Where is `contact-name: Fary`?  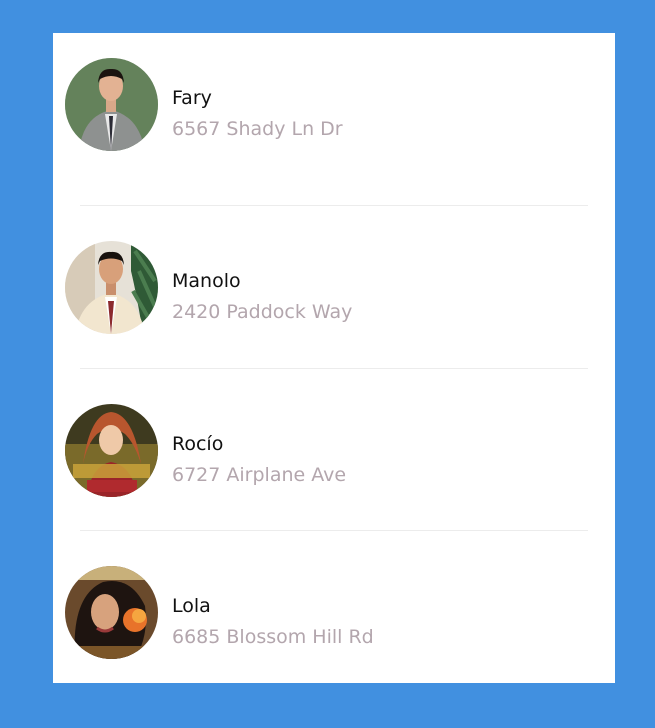
contact-name: Fary is located at coordinates (192, 98).